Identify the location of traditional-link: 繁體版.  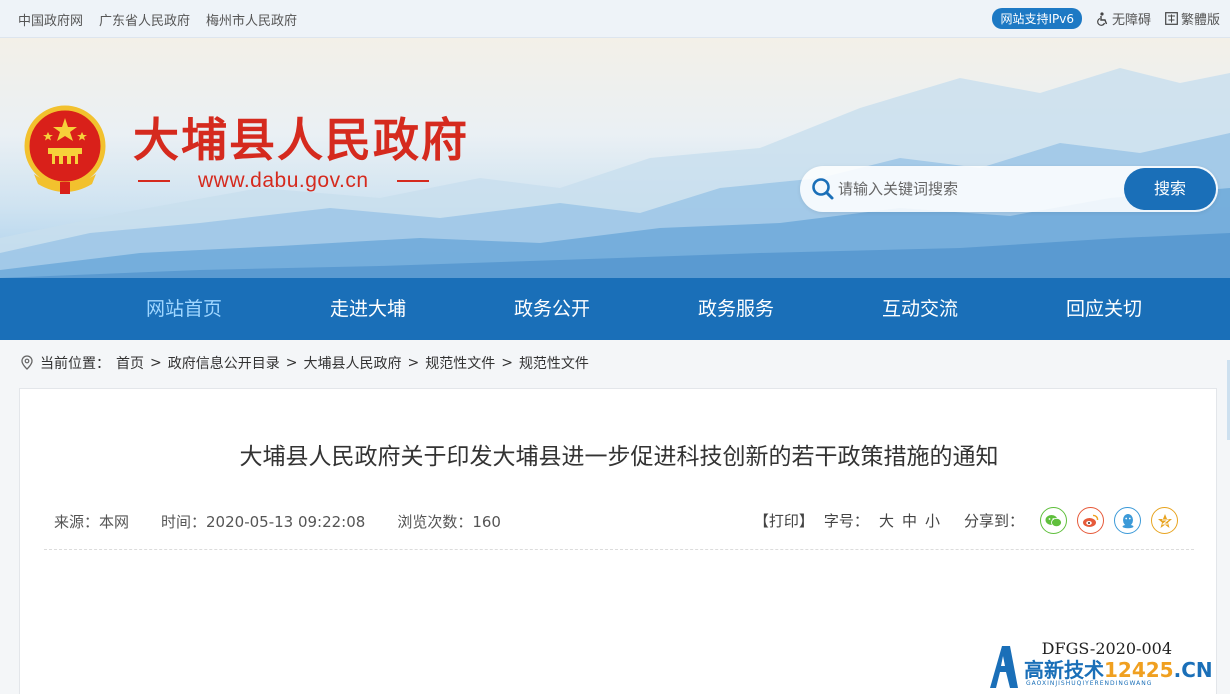
(1192, 18).